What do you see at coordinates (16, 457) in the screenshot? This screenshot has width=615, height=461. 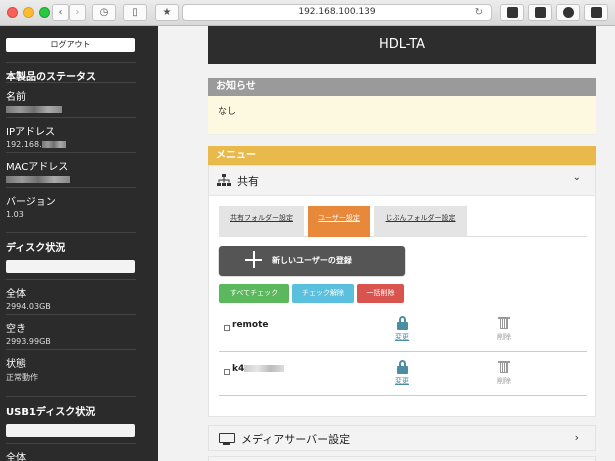 I see `usb-total-label: 全体` at bounding box center [16, 457].